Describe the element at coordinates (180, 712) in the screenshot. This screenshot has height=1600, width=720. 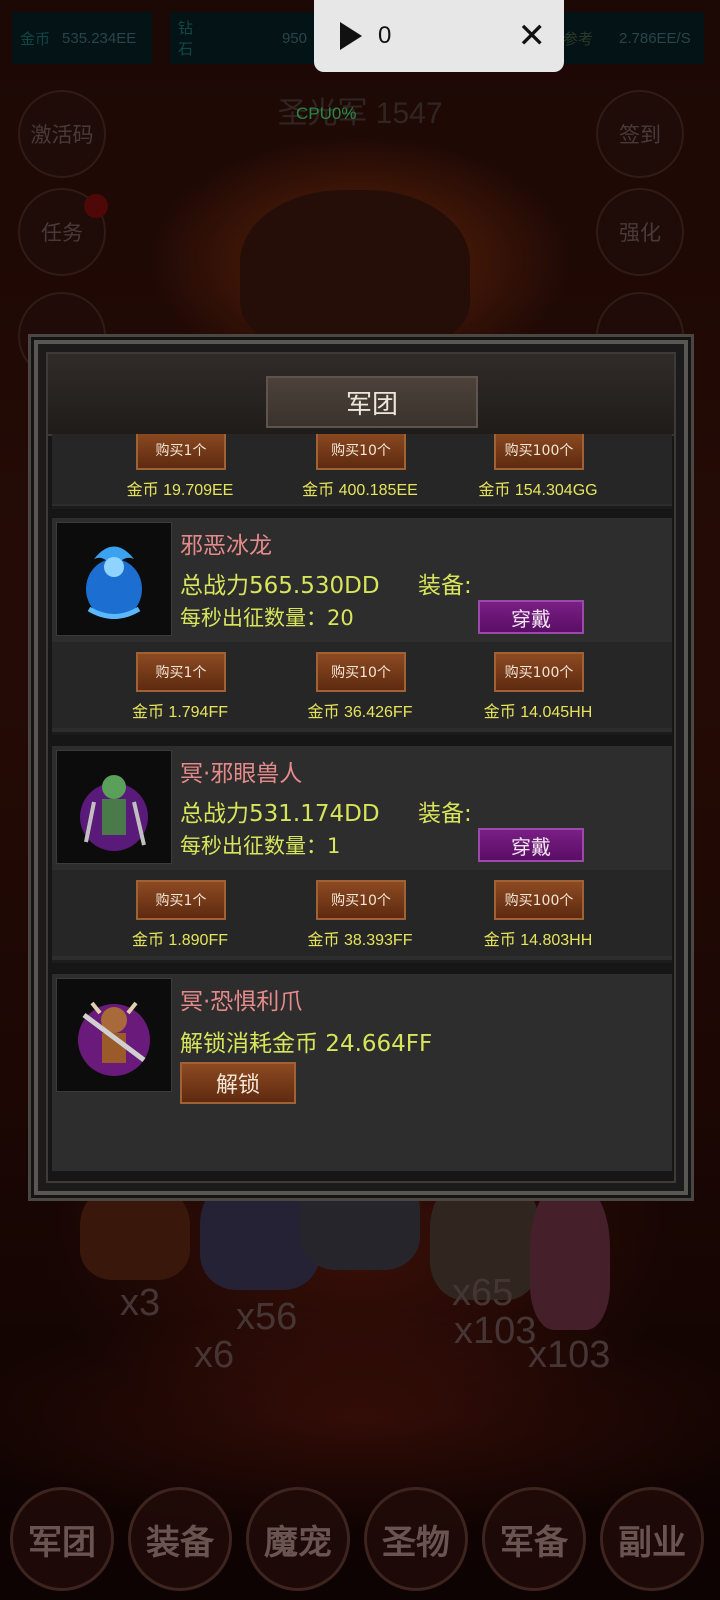
I see `price-1: 金币 1.794FF` at that location.